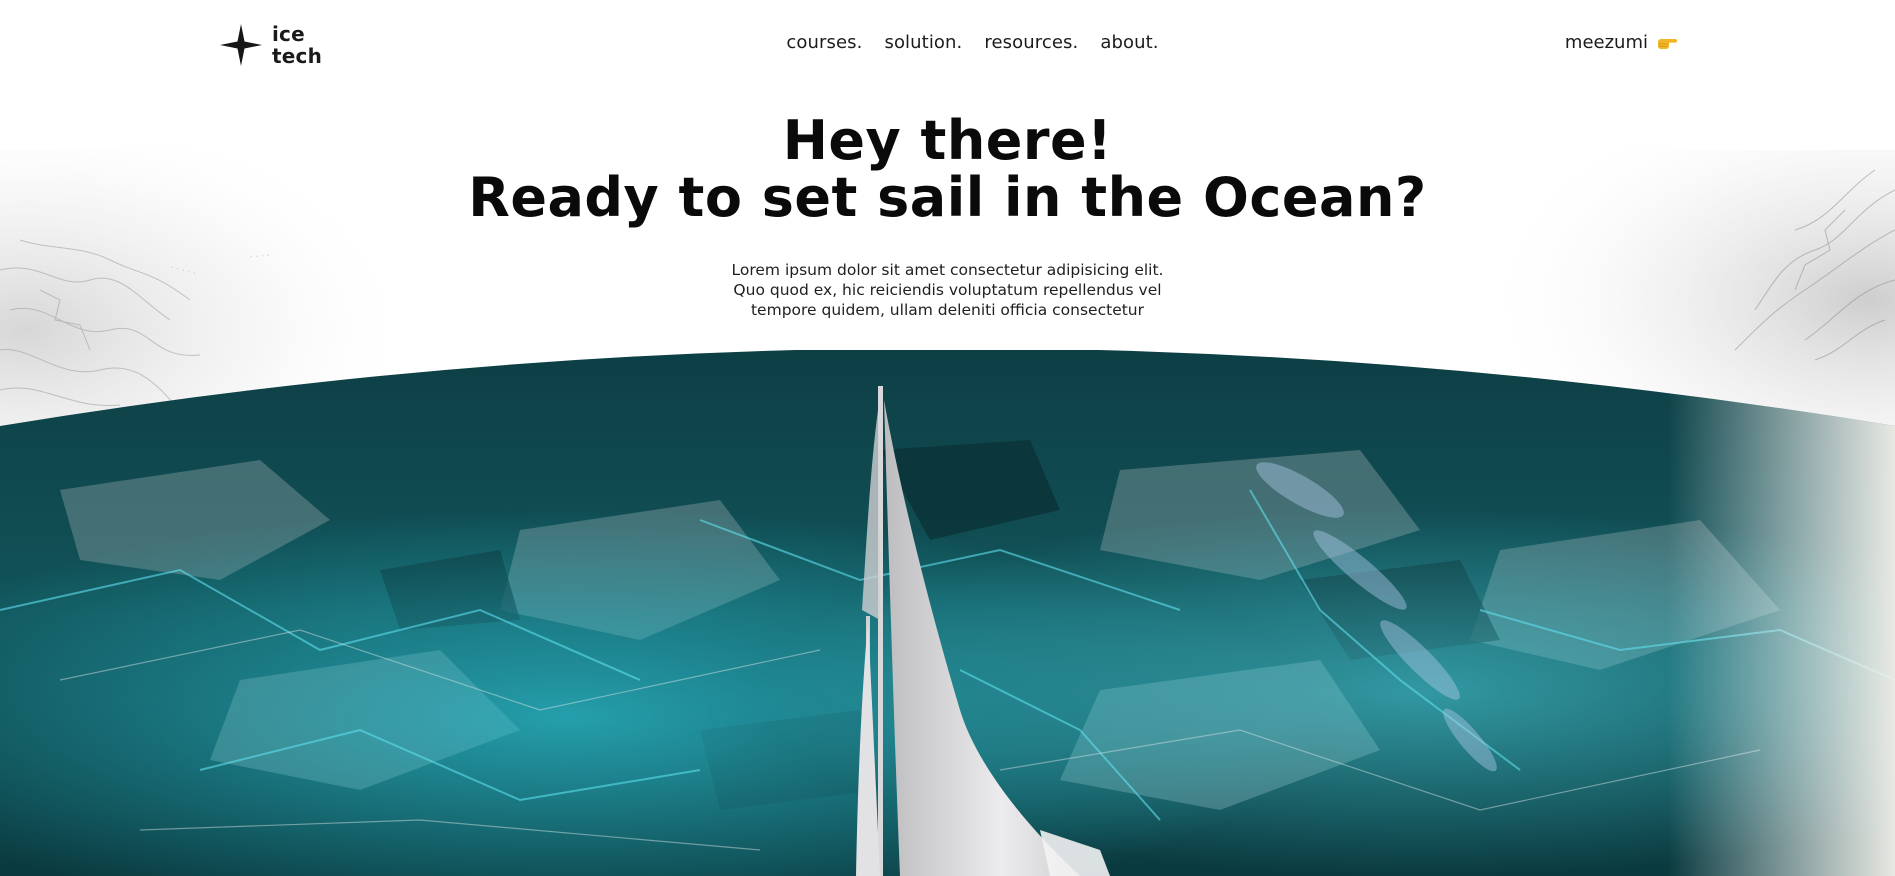  I want to click on nav-resources: resources., so click(1031, 42).